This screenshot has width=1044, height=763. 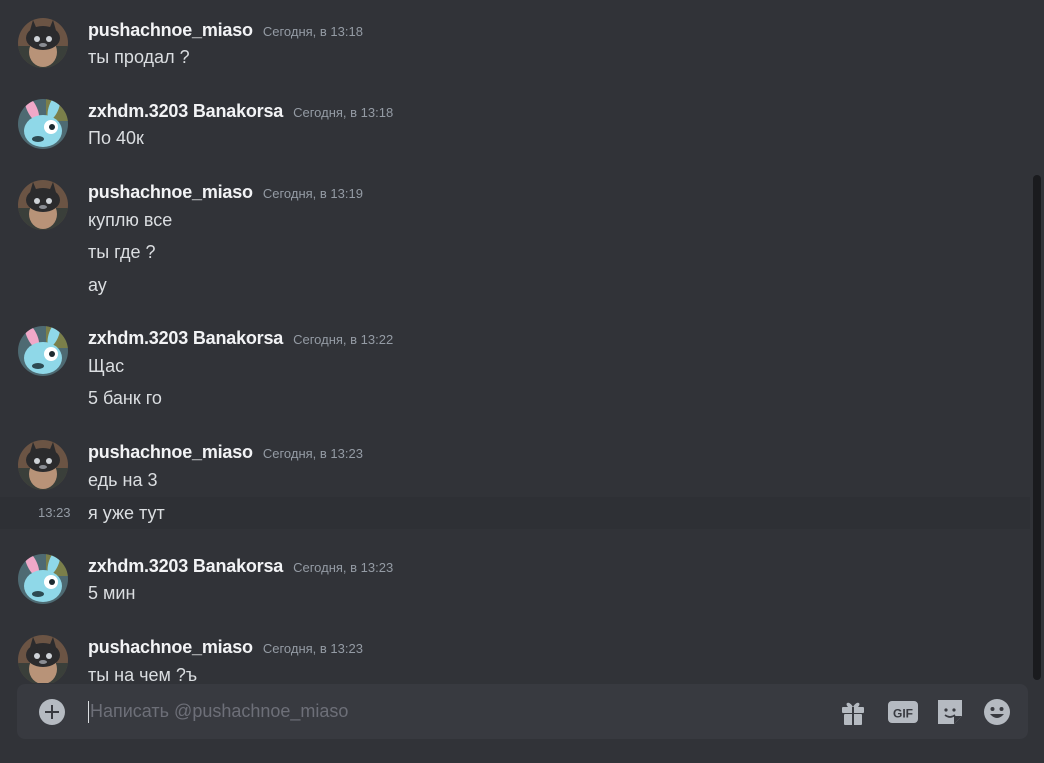 I want to click on message-header: pushachnoe_miaso Сегодня, в 13:19, so click(x=225, y=195).